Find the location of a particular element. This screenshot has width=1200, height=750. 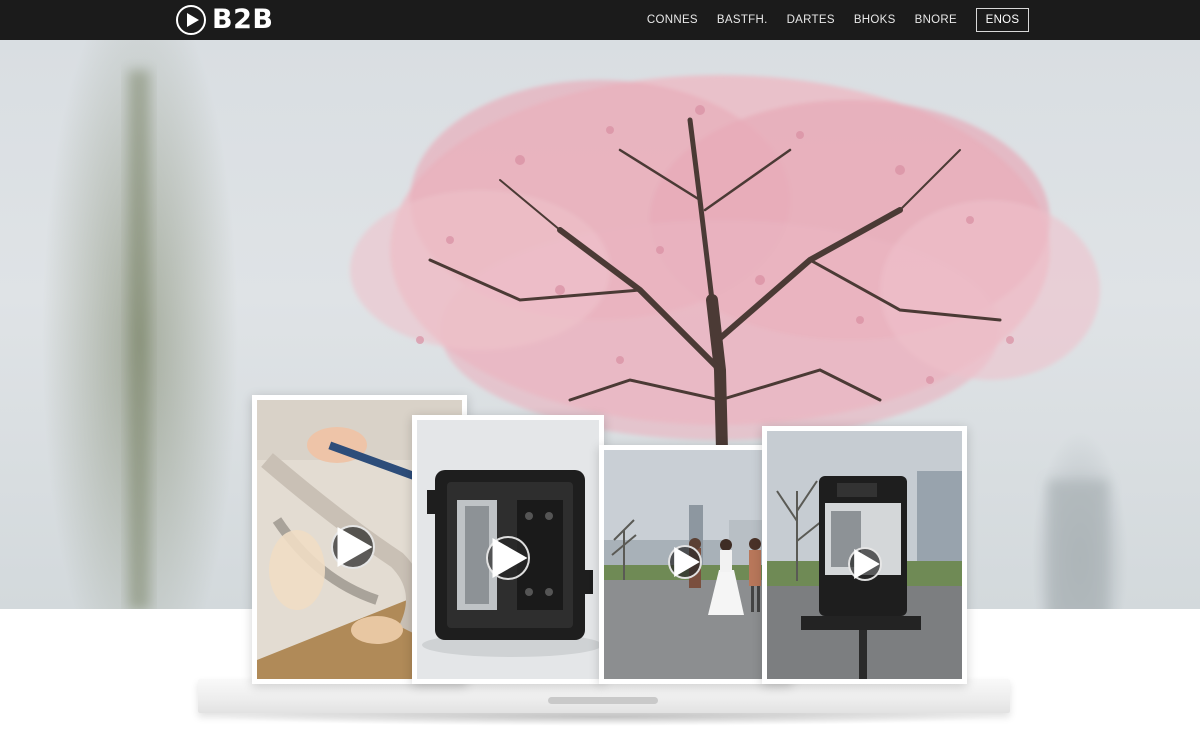

play-circle-icon is located at coordinates (191, 20).